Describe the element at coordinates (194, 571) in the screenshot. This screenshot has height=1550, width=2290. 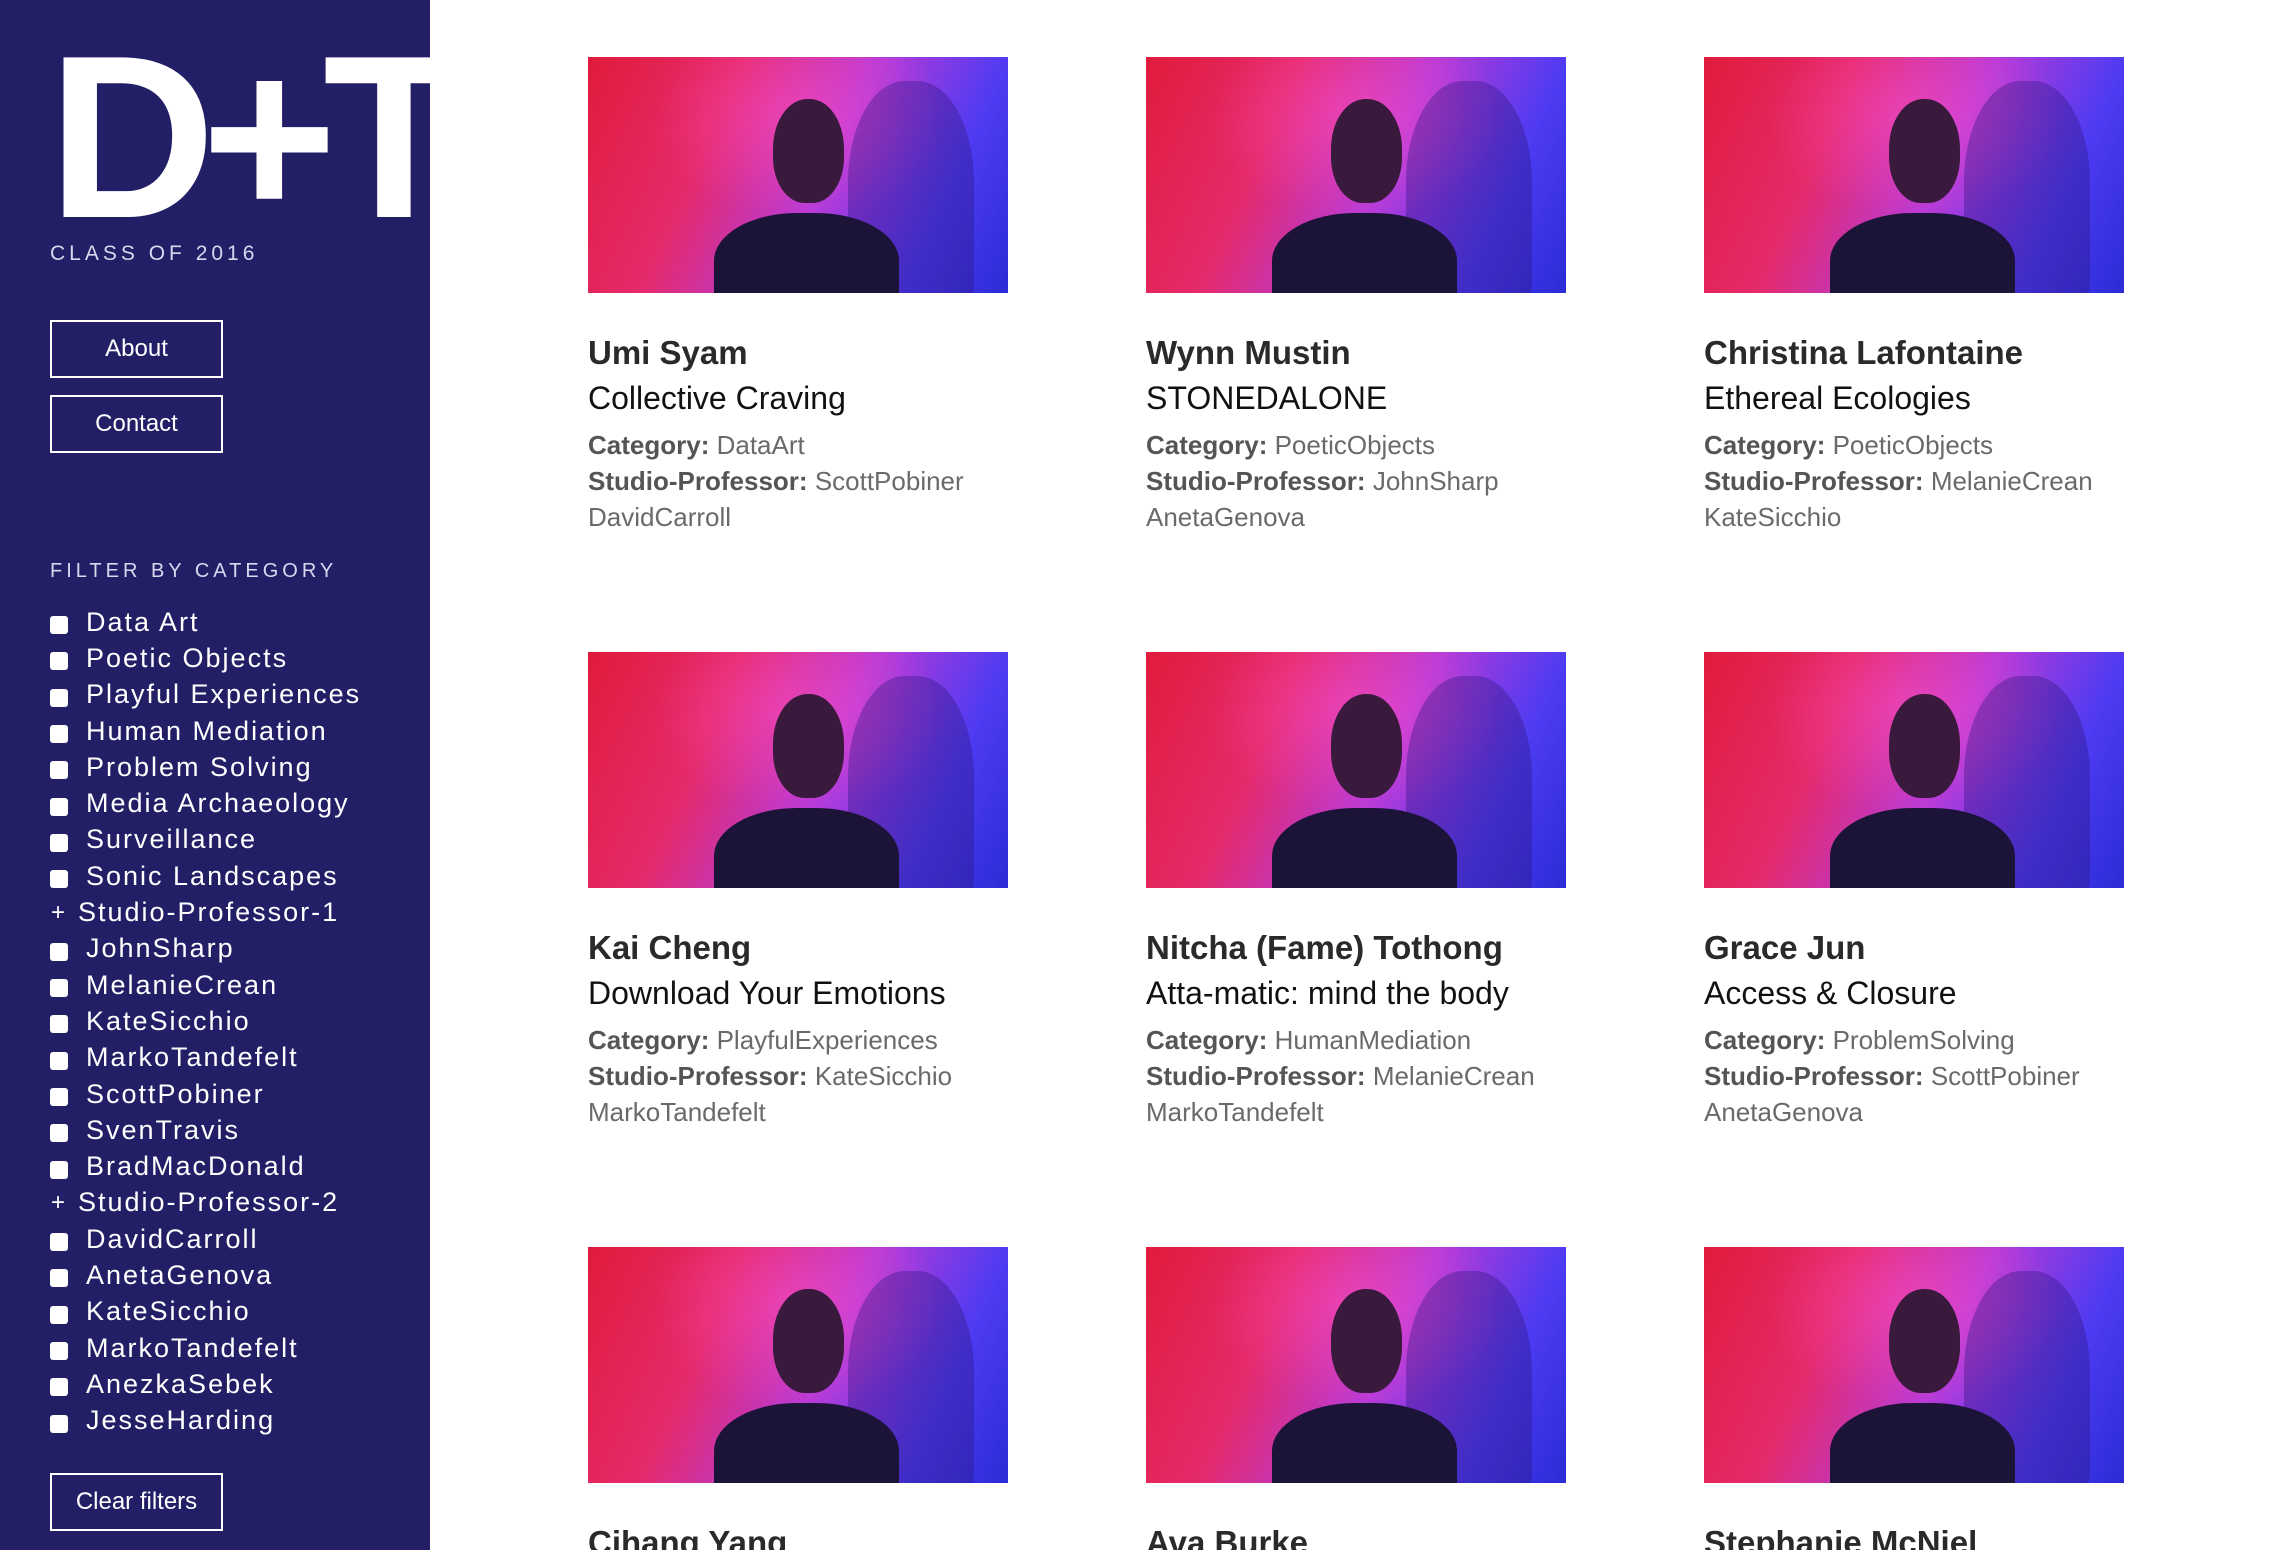
I see `filter-heading: FILTER BY CATEGORY` at that location.